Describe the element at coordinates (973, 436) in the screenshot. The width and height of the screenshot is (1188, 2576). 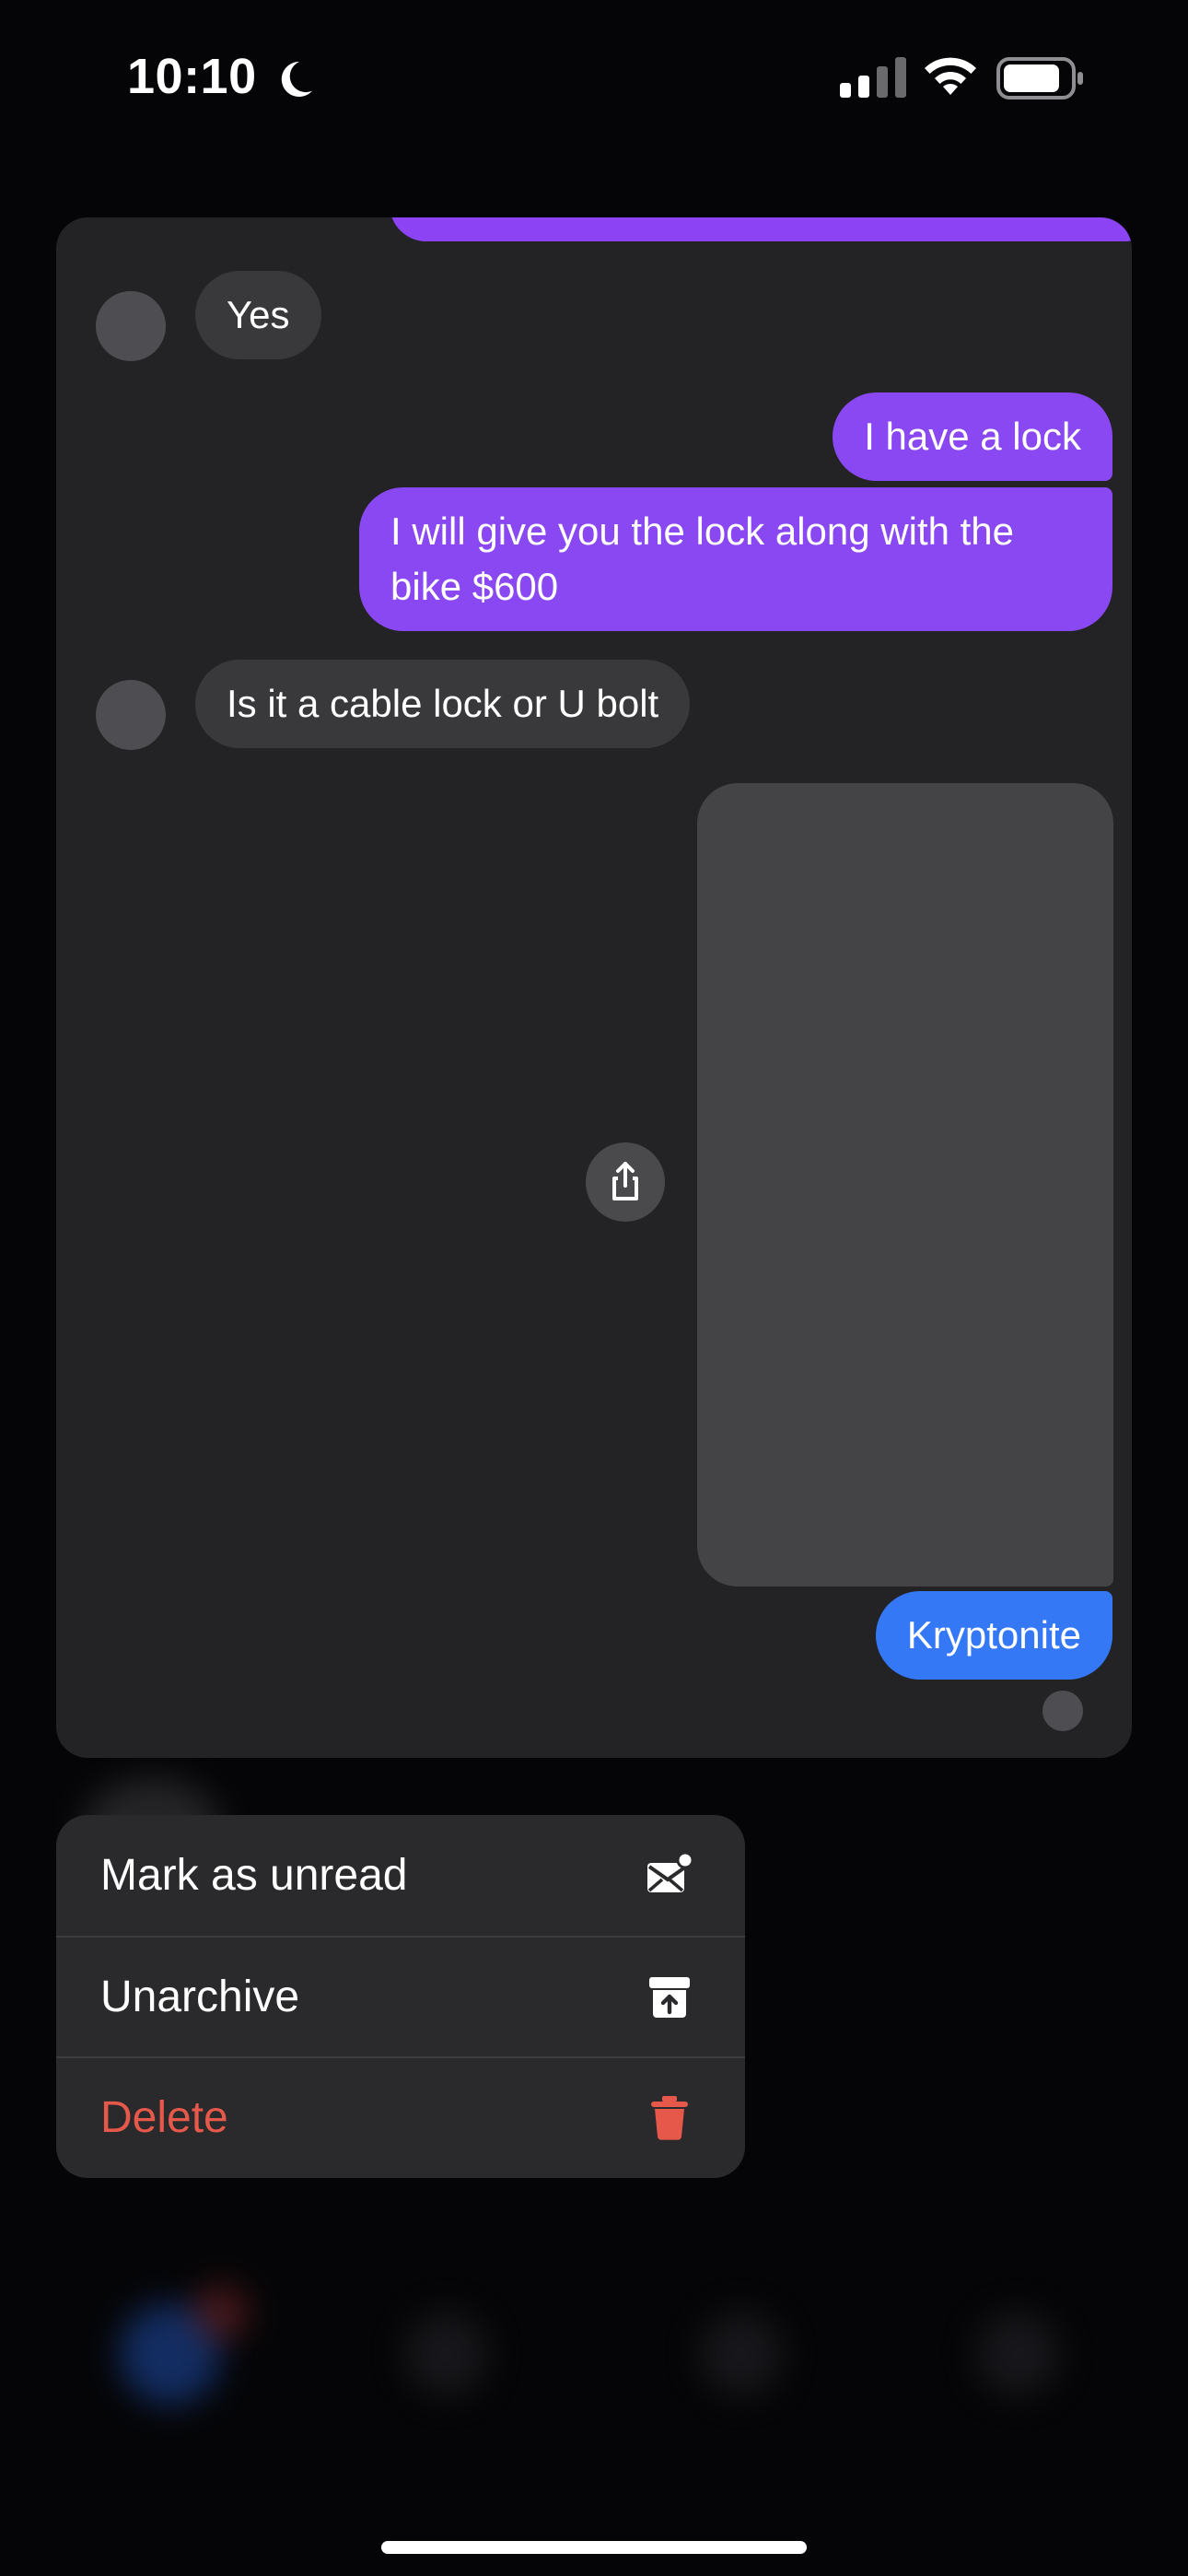
I see `message-bubble-outgoing: I have a lock` at that location.